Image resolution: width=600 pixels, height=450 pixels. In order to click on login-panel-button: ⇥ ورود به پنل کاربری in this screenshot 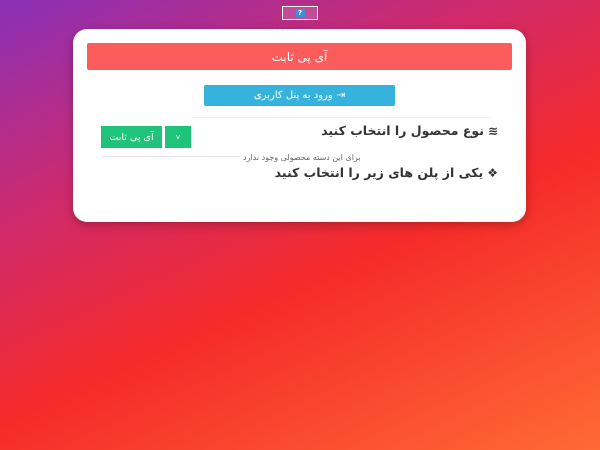, I will do `click(299, 95)`.